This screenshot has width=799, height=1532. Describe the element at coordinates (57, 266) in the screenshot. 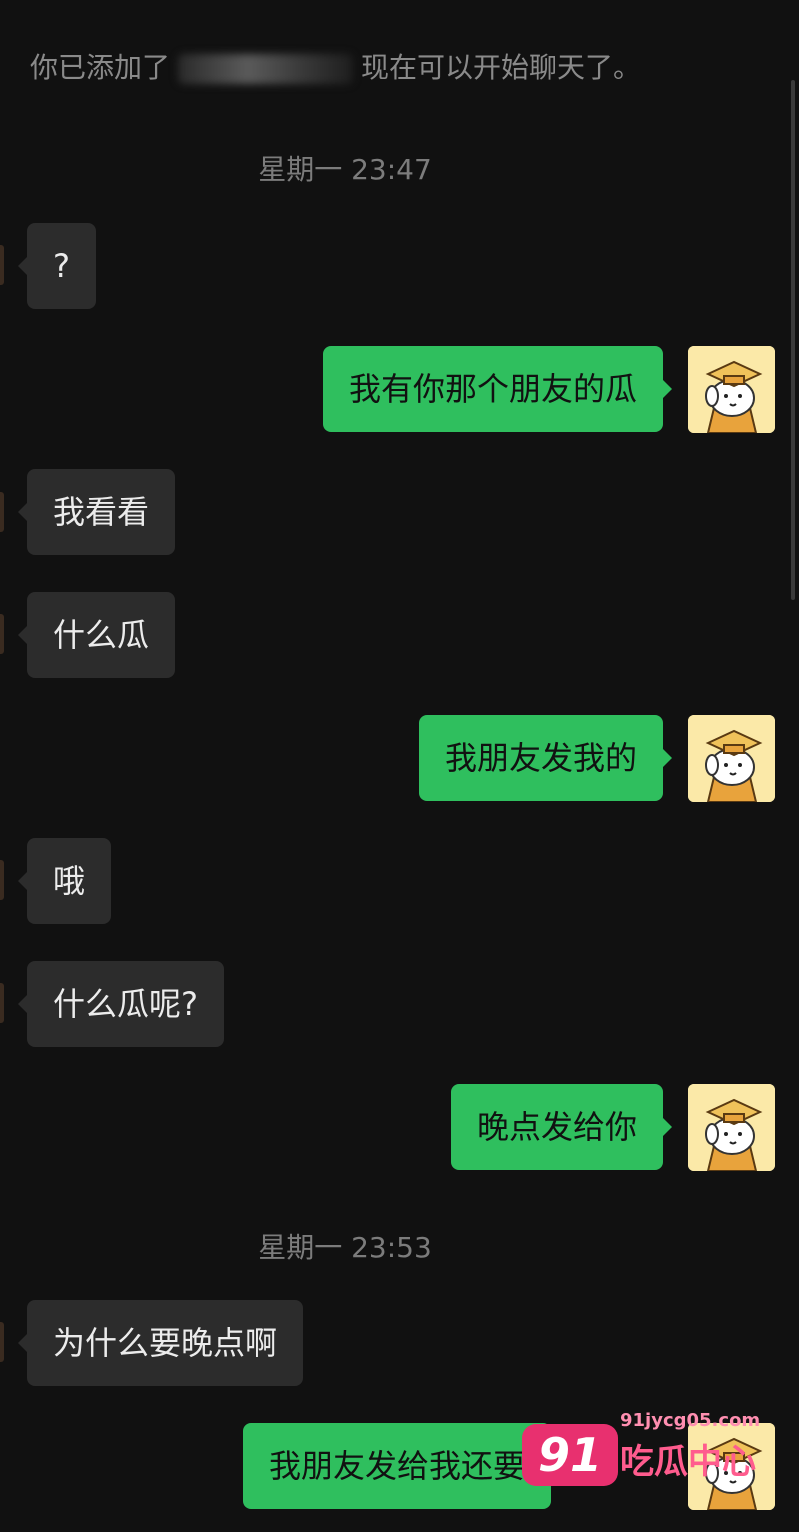

I see `message-incoming: ?` at that location.